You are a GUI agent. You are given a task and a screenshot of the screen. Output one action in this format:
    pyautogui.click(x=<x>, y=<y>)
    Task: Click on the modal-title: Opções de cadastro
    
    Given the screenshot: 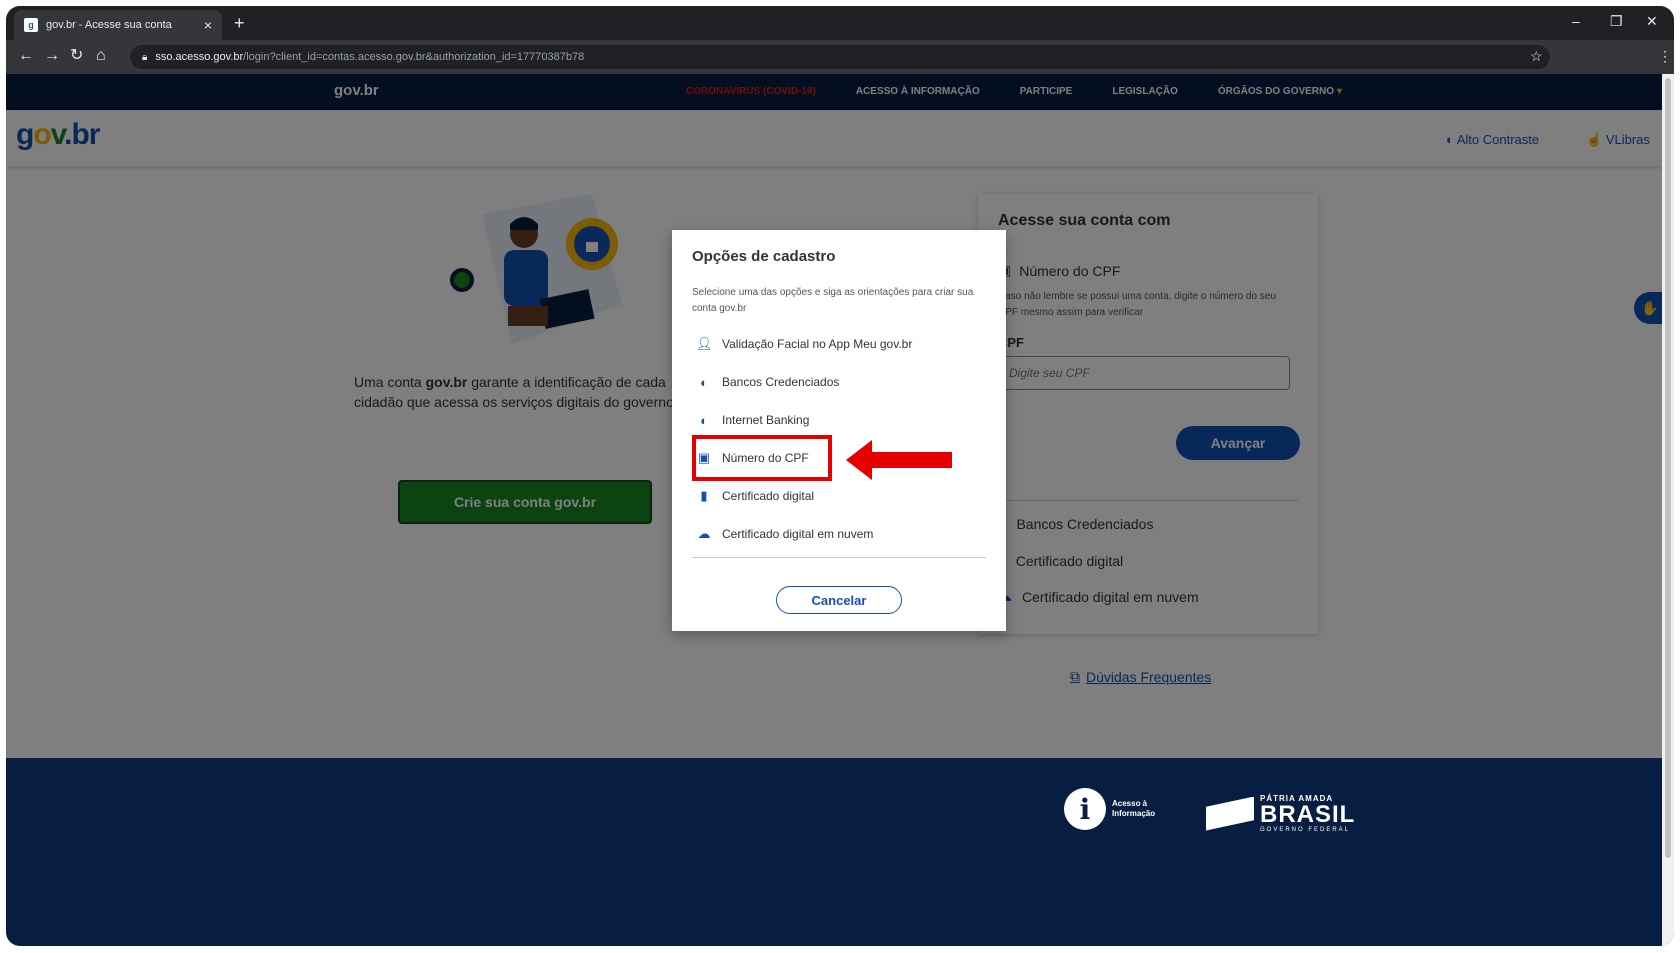 What is the action you would take?
    pyautogui.click(x=764, y=256)
    